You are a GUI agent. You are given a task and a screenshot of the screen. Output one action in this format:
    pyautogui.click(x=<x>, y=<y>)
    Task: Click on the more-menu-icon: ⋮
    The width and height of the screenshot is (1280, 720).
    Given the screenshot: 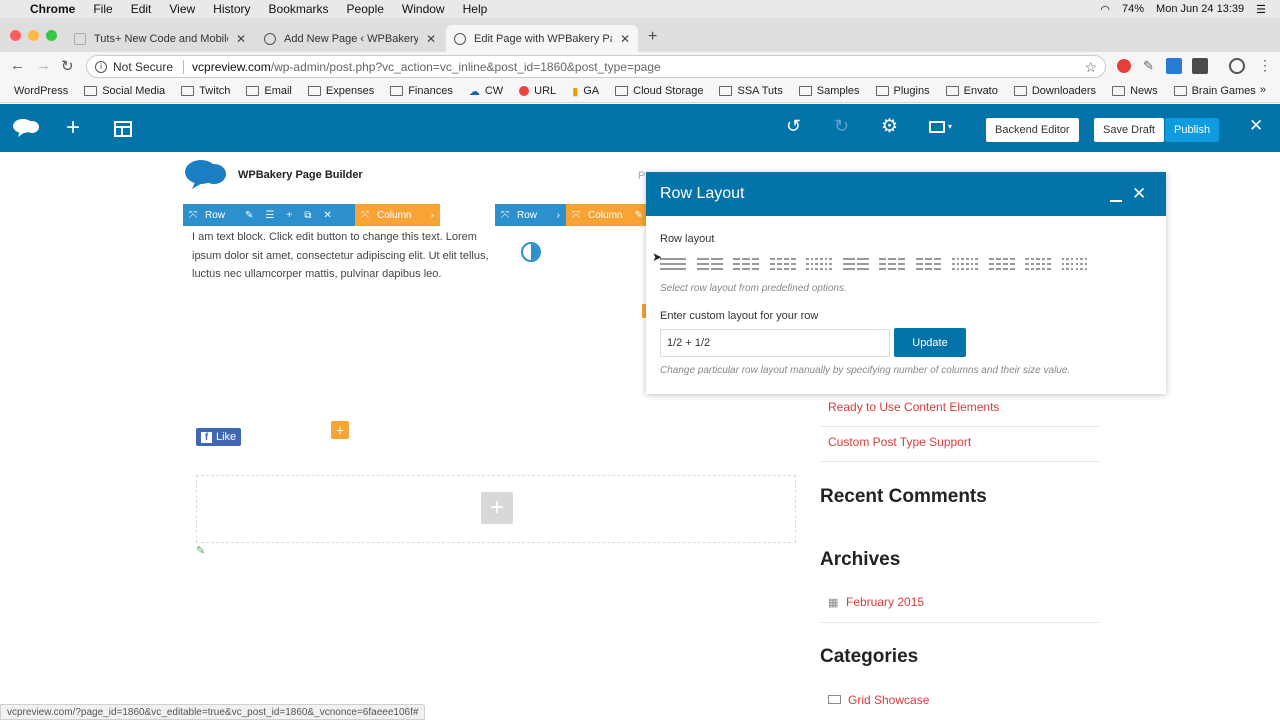 What is the action you would take?
    pyautogui.click(x=1265, y=65)
    